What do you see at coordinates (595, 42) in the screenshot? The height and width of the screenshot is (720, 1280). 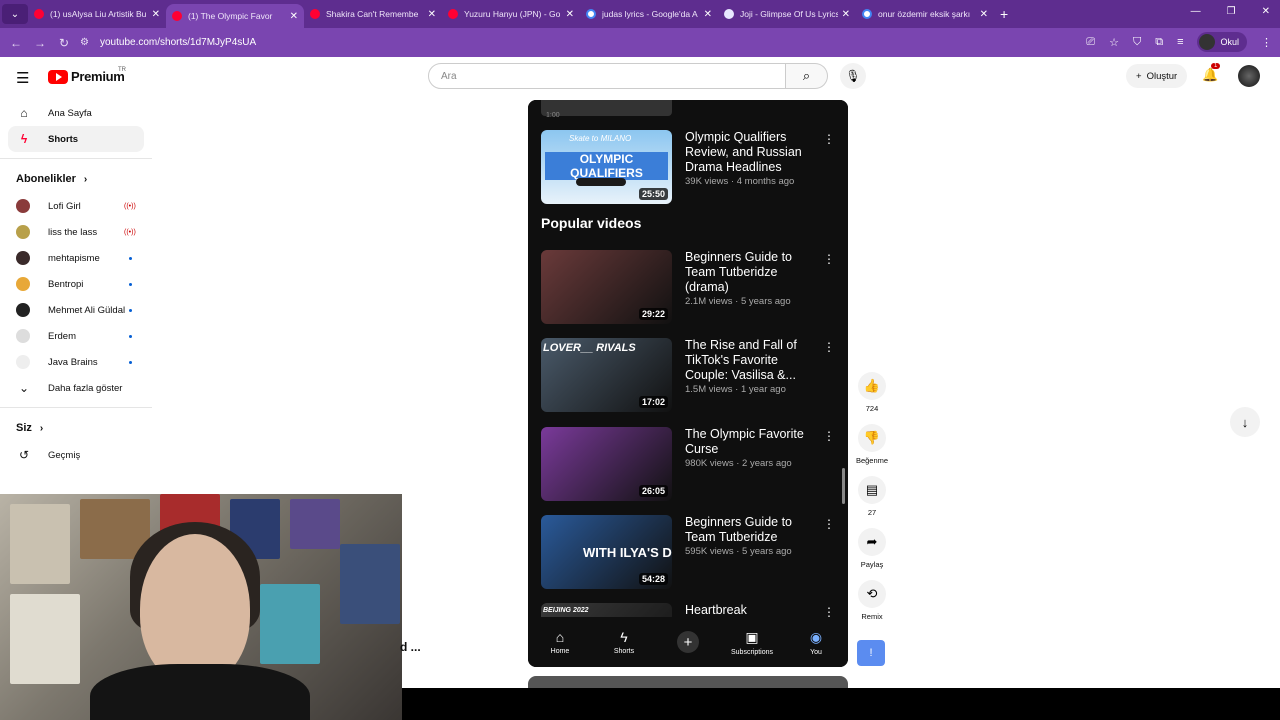 I see `url-field: ⚙ youtube.com/shorts/1d7MJyP4sUA` at bounding box center [595, 42].